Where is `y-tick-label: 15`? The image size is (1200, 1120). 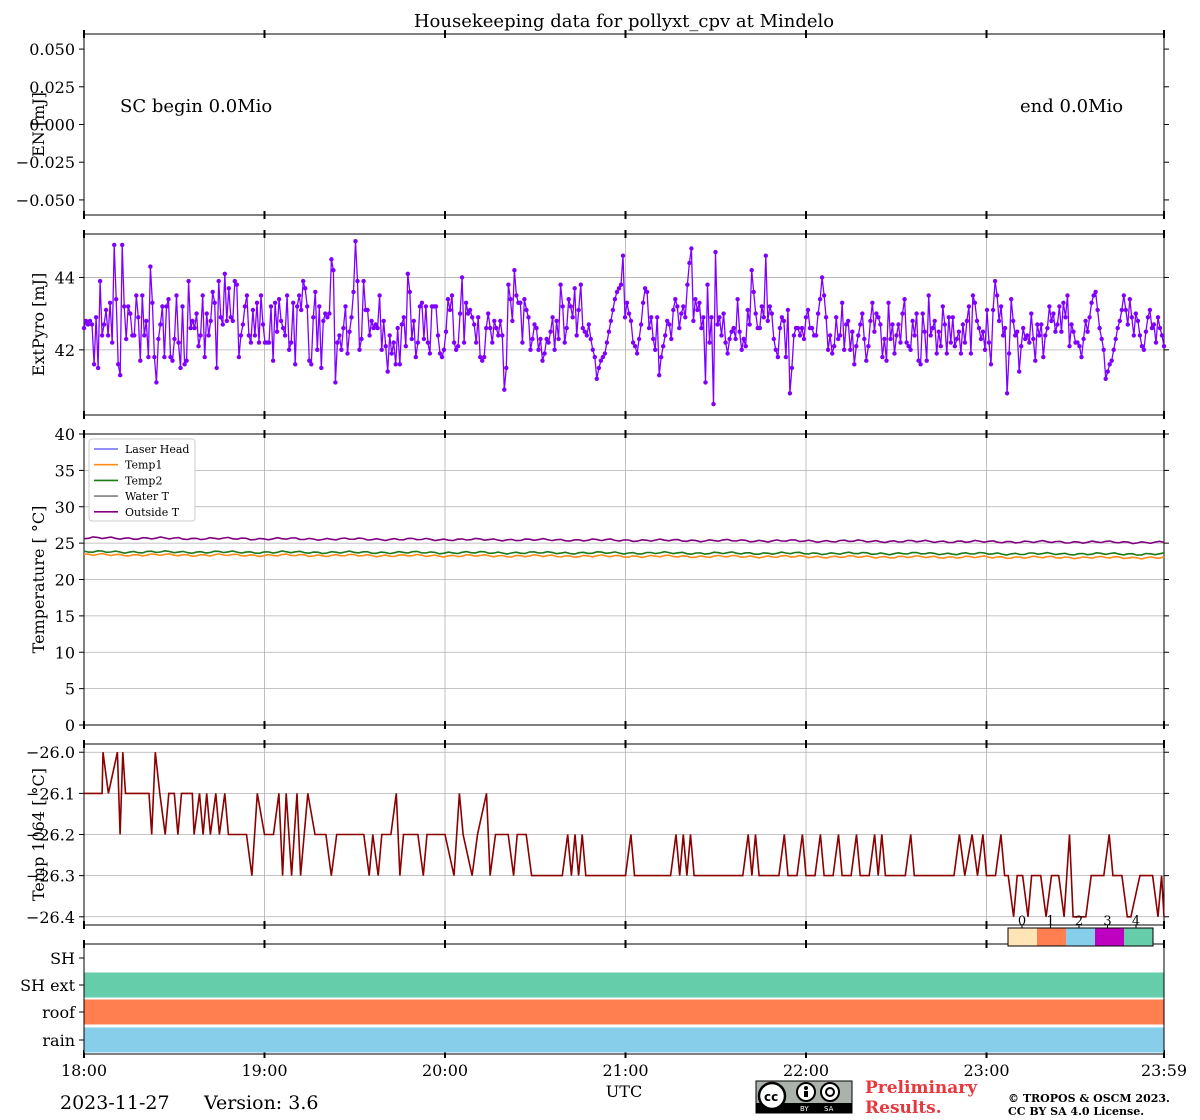 y-tick-label: 15 is located at coordinates (65, 616).